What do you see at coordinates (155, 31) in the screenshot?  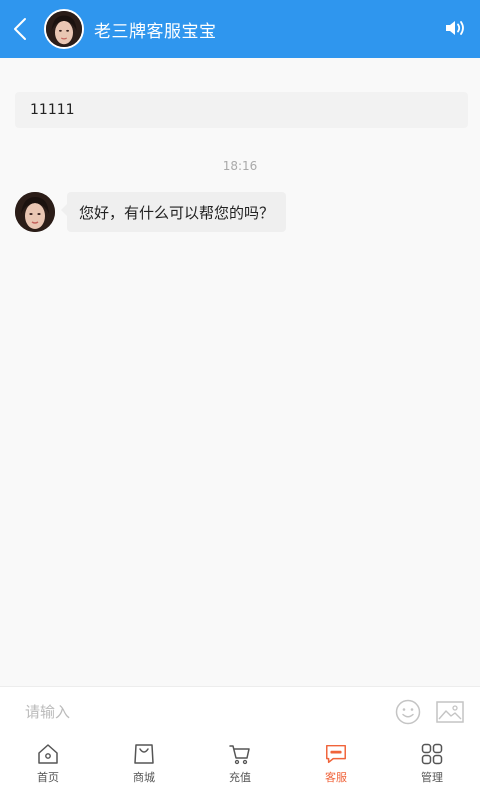 I see `page-title: 老三牌客服宝宝` at bounding box center [155, 31].